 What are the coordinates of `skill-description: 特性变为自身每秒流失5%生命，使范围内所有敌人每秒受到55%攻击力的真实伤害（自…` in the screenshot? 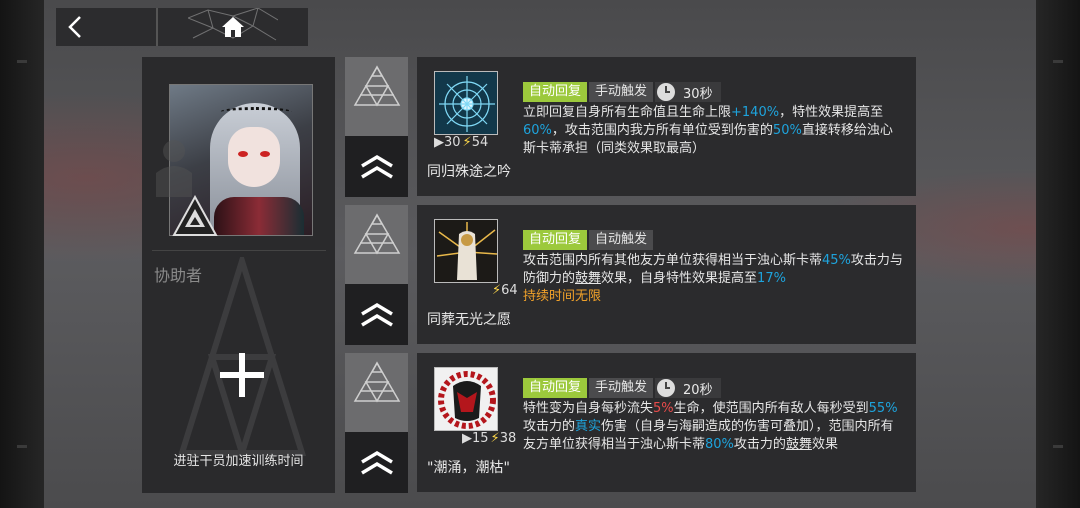 It's located at (710, 426).